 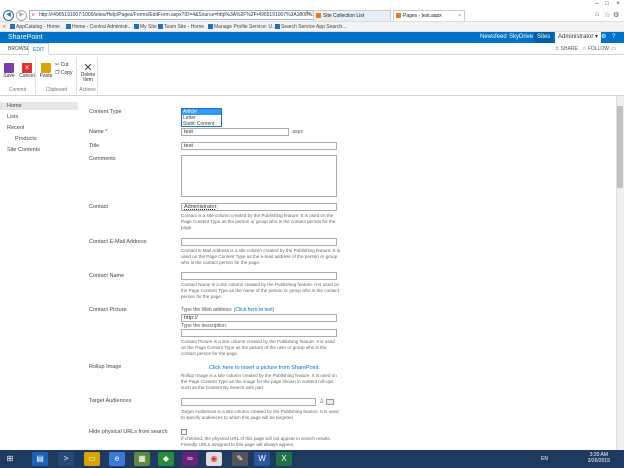 What do you see at coordinates (248, 402) in the screenshot?
I see `target-audiences-input` at bounding box center [248, 402].